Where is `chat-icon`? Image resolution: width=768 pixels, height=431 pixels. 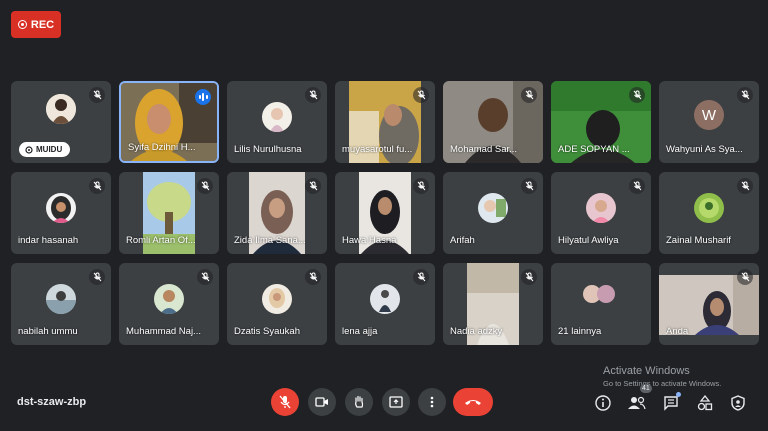 chat-icon is located at coordinates (671, 403).